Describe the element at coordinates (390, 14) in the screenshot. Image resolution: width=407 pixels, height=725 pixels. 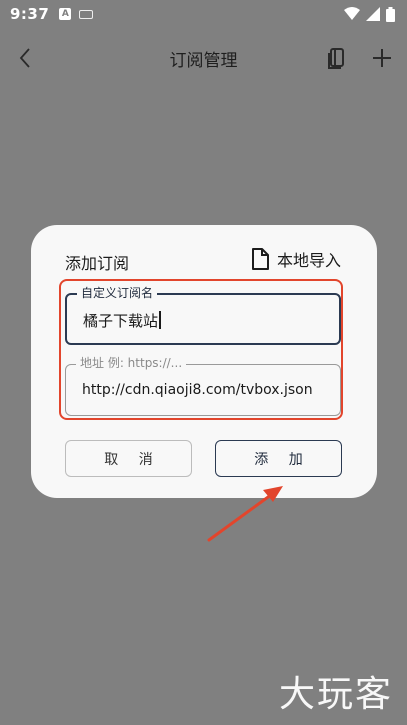
I see `battery-icon` at that location.